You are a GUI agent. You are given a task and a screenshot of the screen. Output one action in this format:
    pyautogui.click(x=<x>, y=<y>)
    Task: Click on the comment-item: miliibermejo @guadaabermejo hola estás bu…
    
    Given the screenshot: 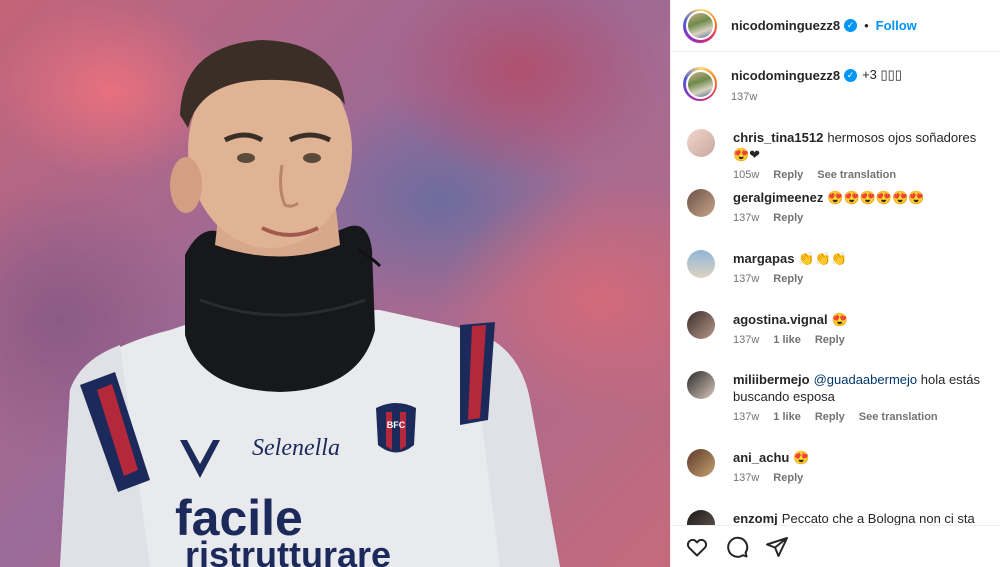 What is the action you would take?
    pyautogui.click(x=840, y=398)
    